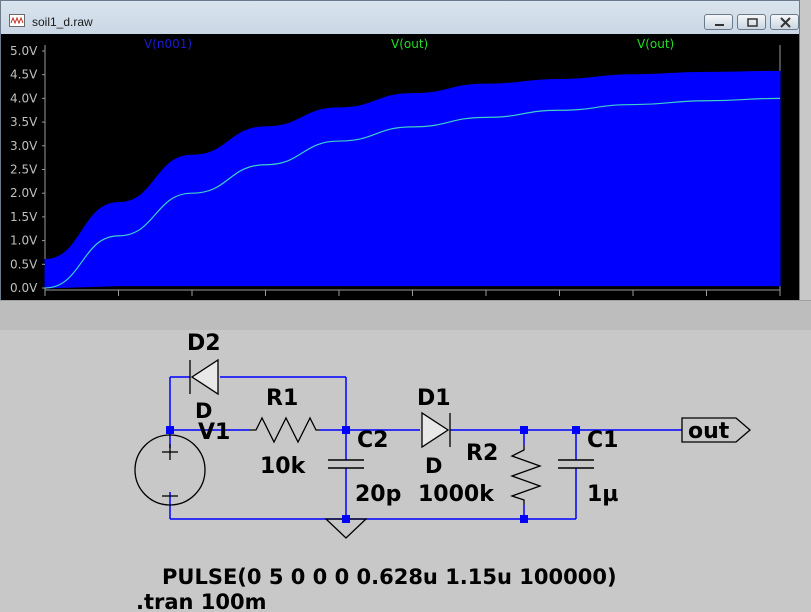 This screenshot has height=612, width=811. I want to click on close-icon, so click(785, 22).